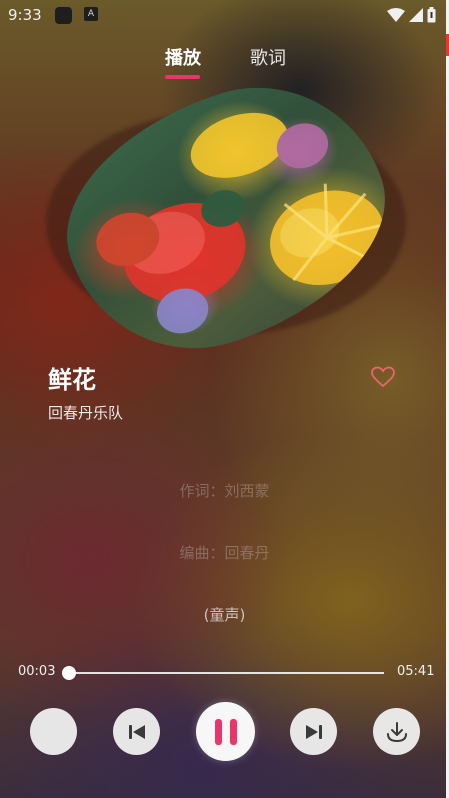 This screenshot has width=449, height=798. I want to click on cell-signal-icon, so click(416, 15).